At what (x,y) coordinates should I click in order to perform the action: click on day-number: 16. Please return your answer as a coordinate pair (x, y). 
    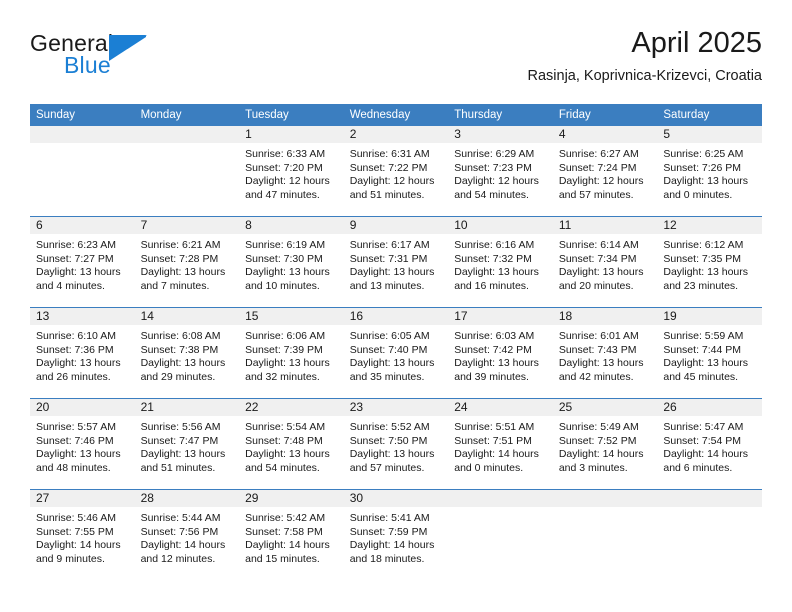
    Looking at the image, I should click on (396, 316).